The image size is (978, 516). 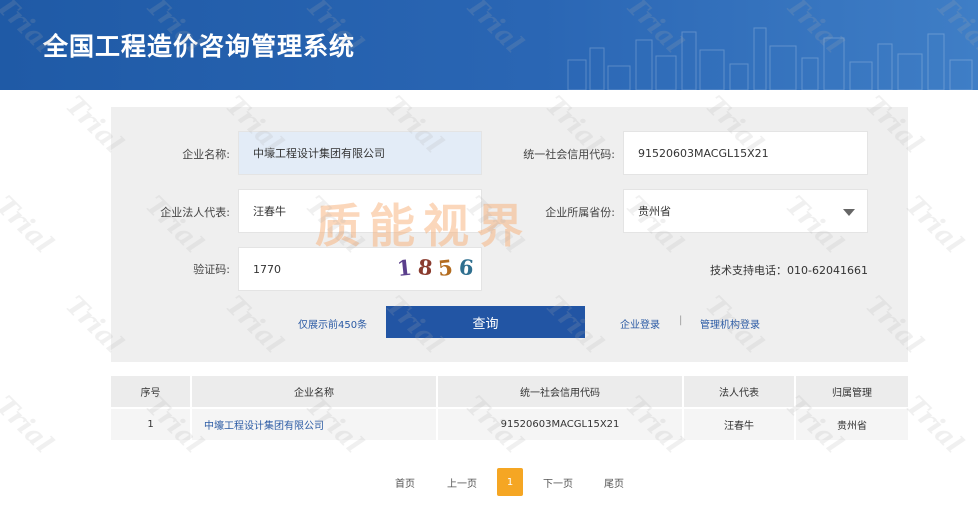 I want to click on support-phone: 技术支持电话：010-62041661, so click(x=789, y=270).